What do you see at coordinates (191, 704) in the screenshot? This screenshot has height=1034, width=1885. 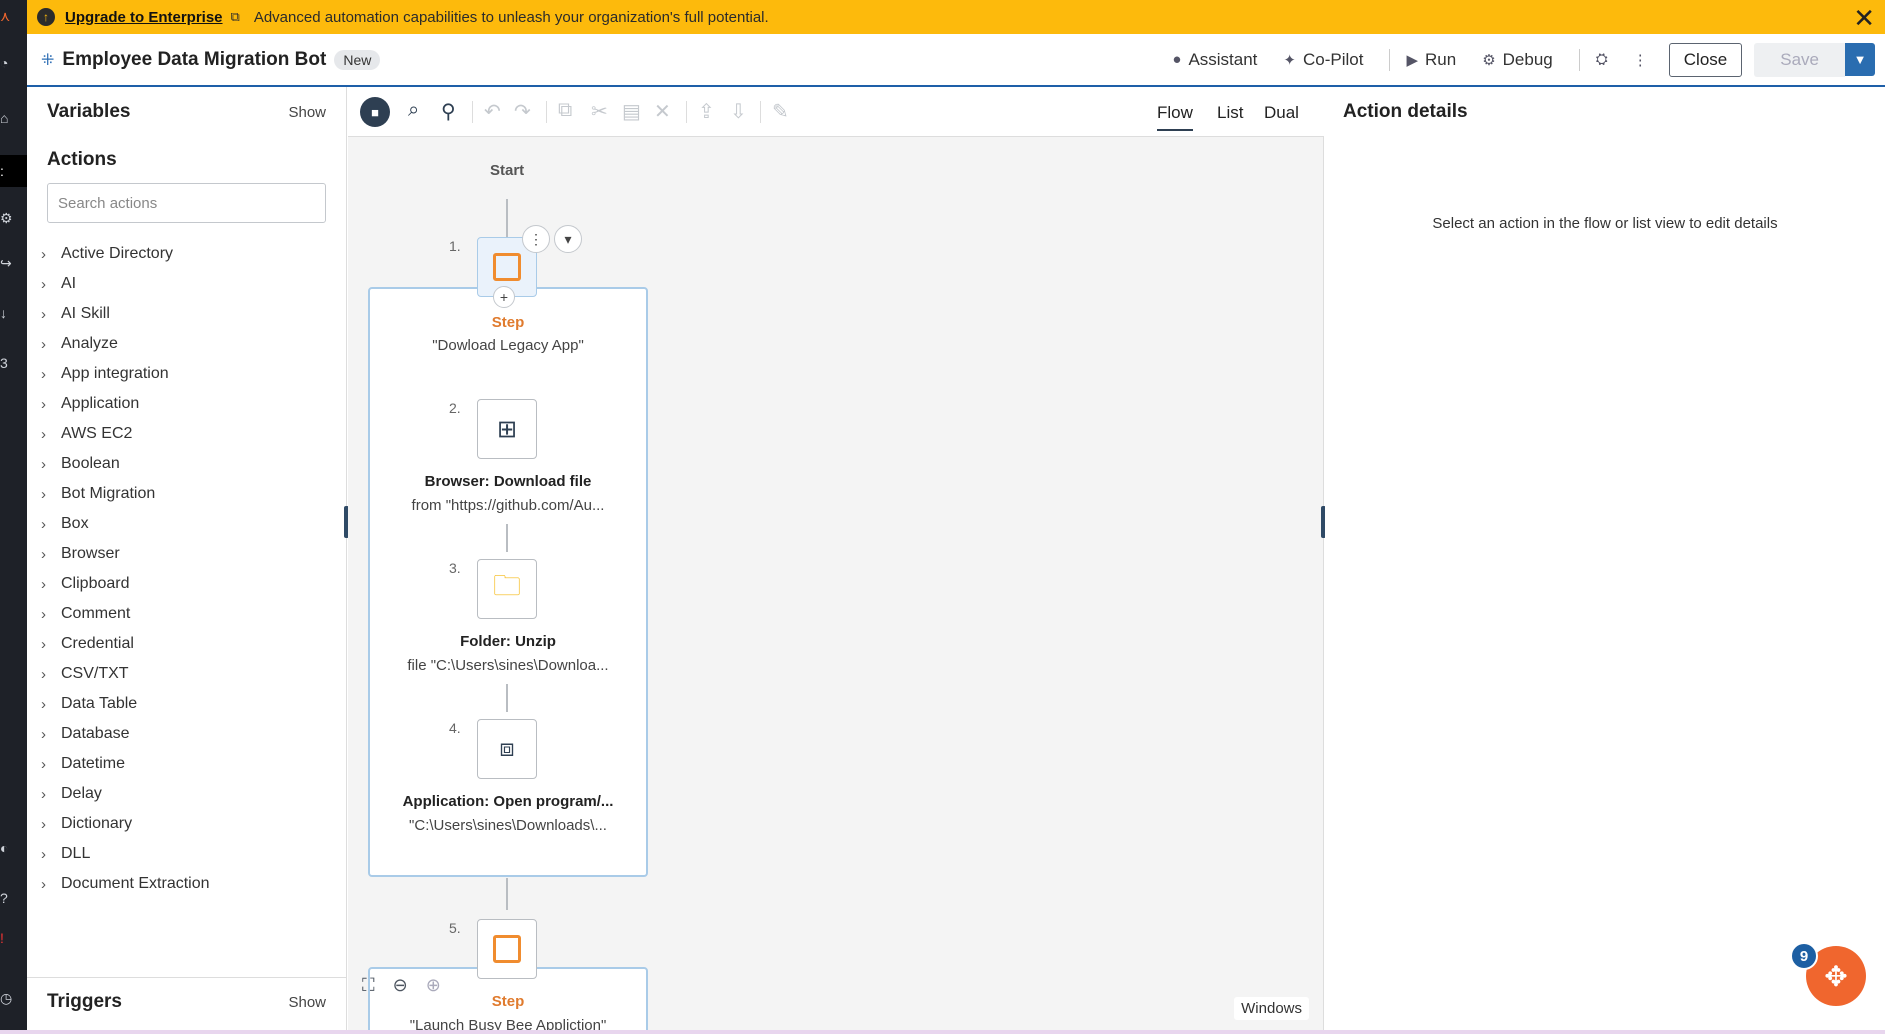 I see `action-category: › Data Table` at bounding box center [191, 704].